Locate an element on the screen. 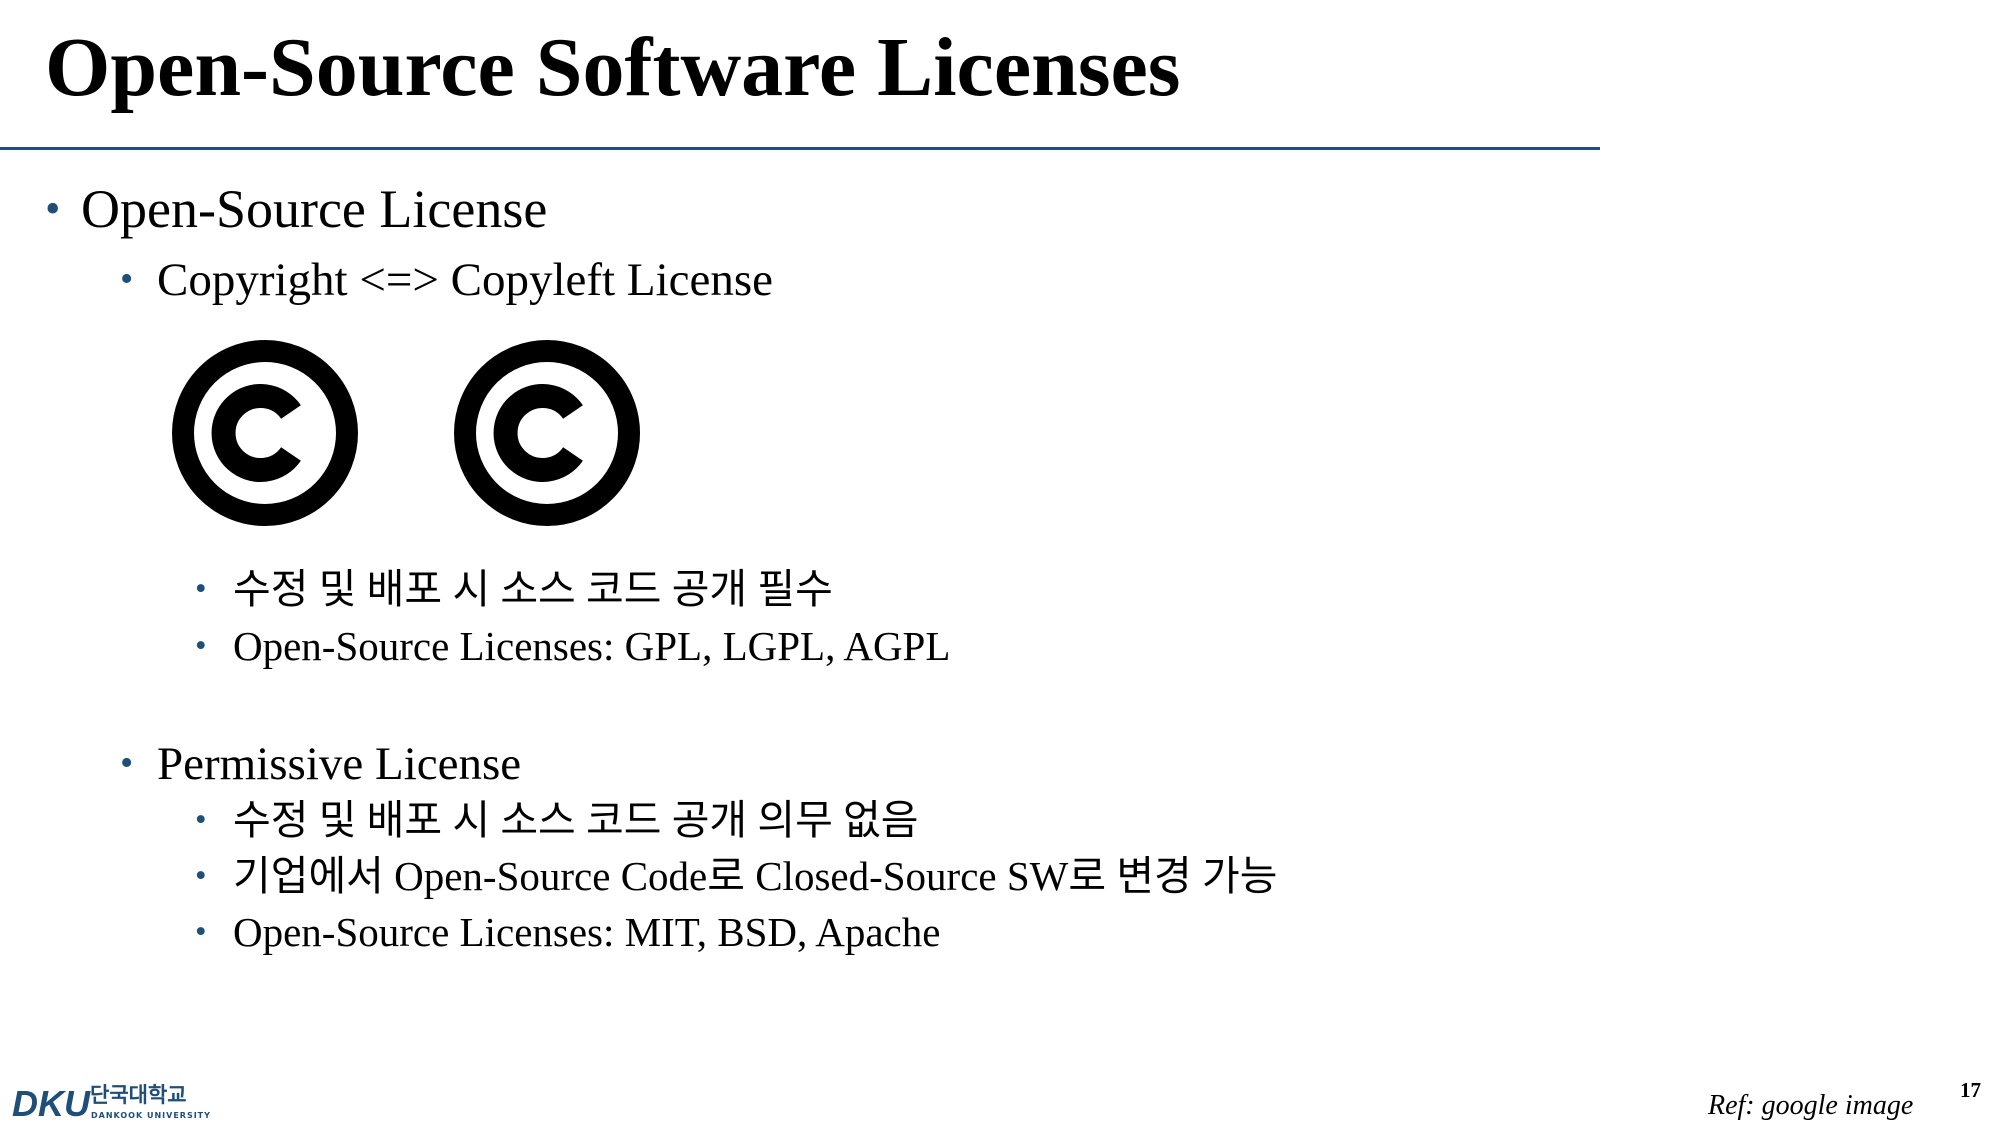 The height and width of the screenshot is (1125, 2000). bullet-permissive-licenses: • Open-Source Licenses: MIT, BSD, Apache is located at coordinates (567, 932).